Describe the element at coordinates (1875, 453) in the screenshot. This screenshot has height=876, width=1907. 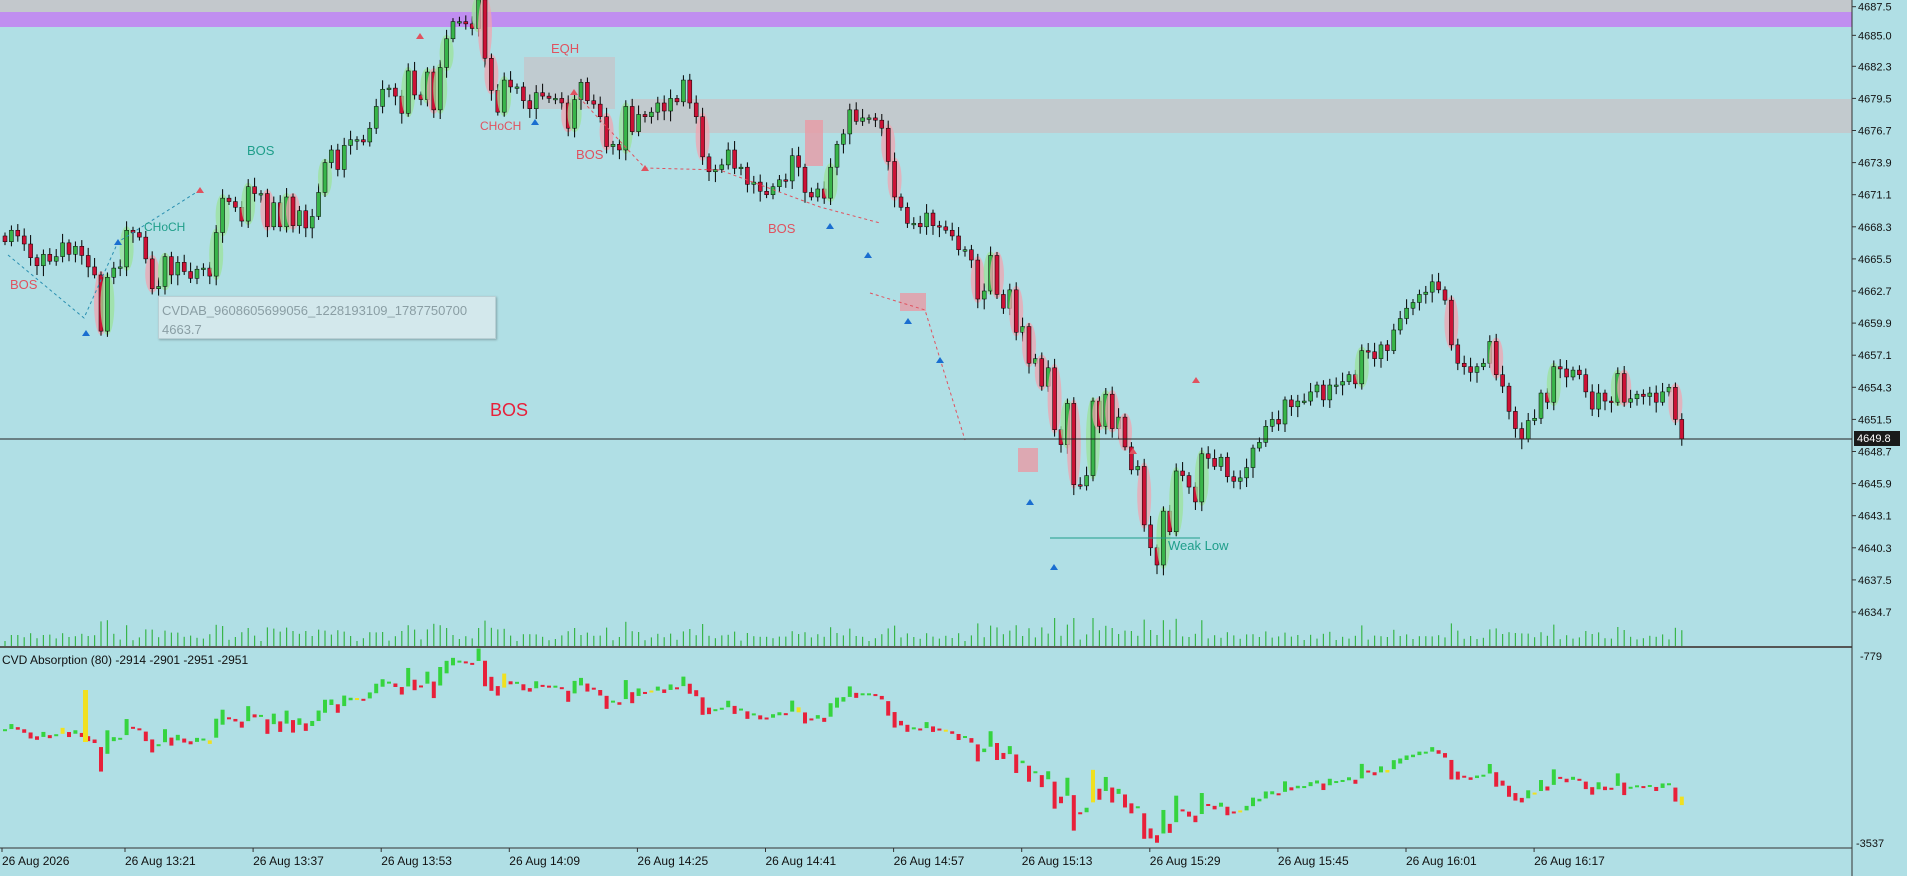
I see `price-tick-label: 4648.7` at that location.